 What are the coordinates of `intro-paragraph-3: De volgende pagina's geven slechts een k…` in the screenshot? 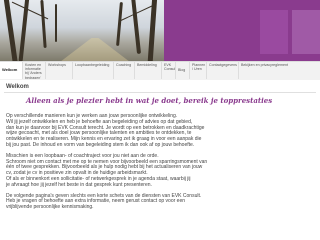 It's located at (160, 202).